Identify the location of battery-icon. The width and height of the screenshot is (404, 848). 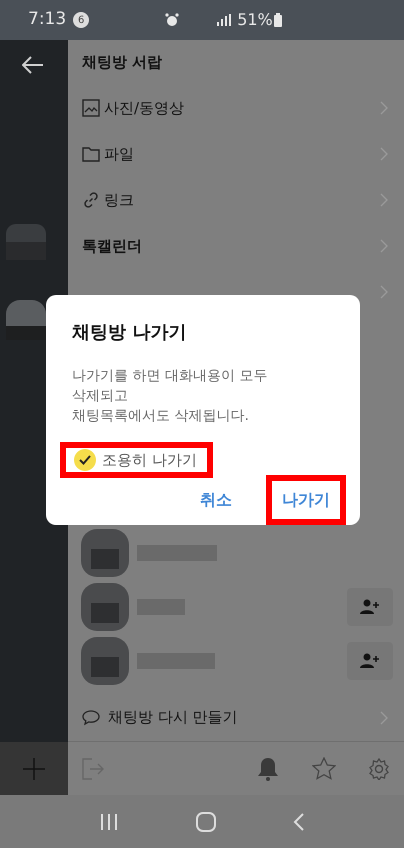
(278, 20).